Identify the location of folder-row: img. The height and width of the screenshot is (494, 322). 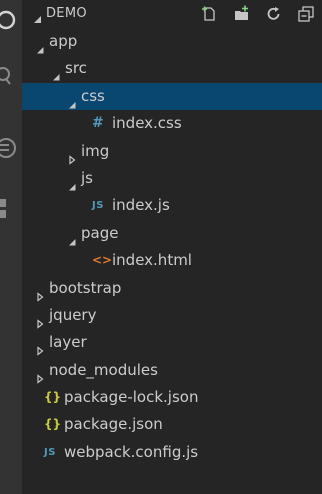
(172, 151).